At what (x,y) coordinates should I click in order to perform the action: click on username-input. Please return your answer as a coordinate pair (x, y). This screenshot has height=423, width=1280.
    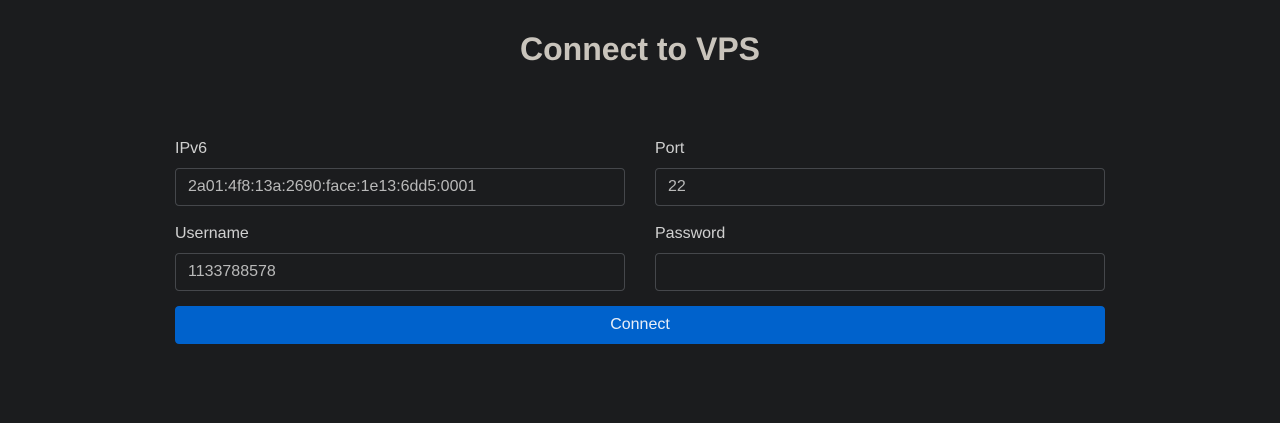
    Looking at the image, I should click on (400, 272).